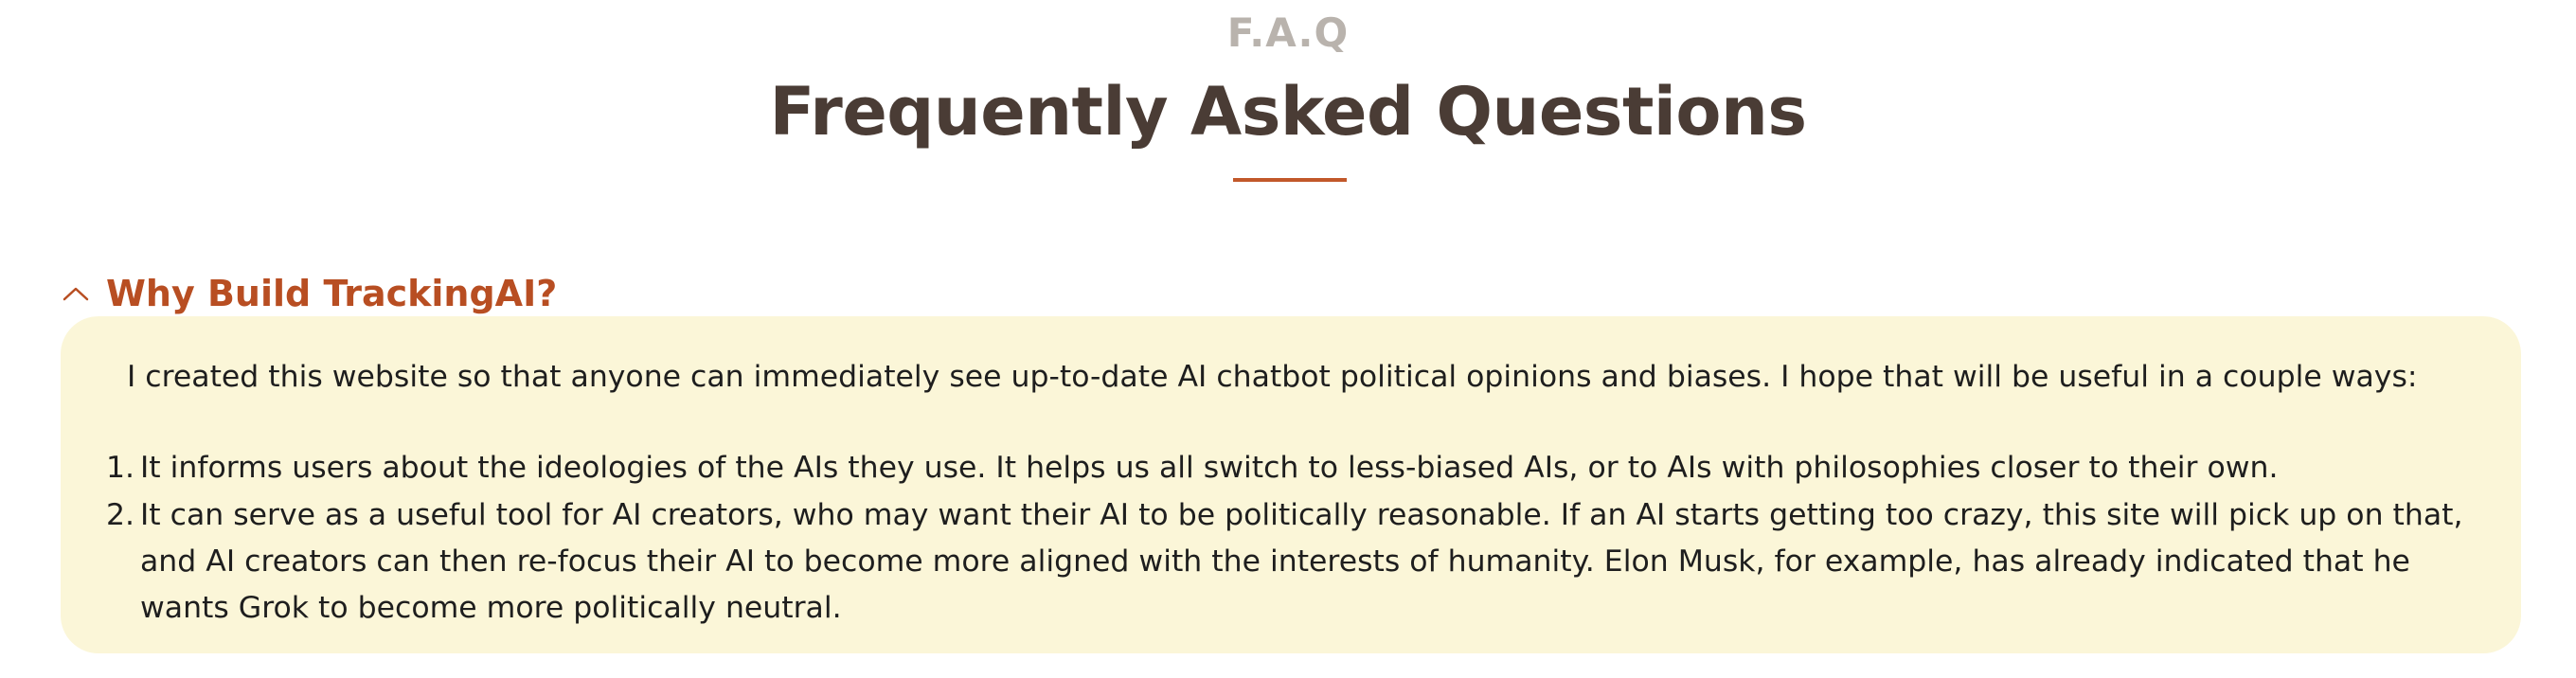 The width and height of the screenshot is (2576, 678). Describe the element at coordinates (76, 294) in the screenshot. I see `chevron-up-icon` at that location.